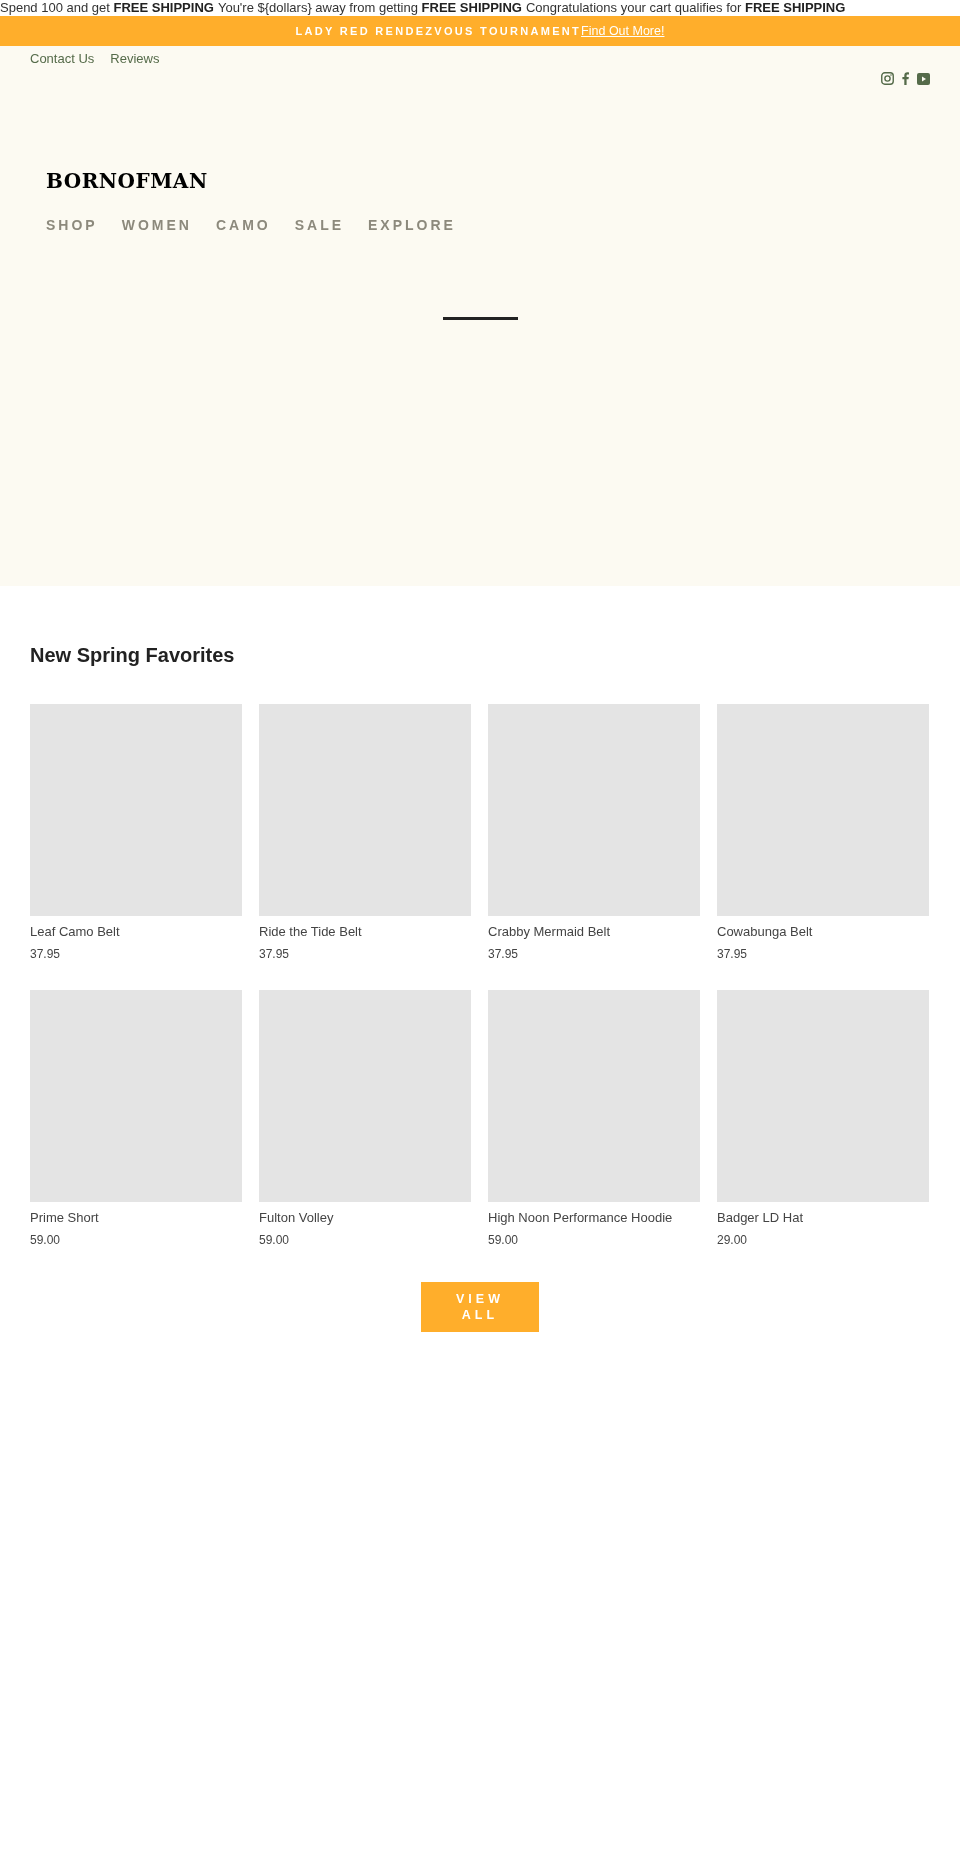 The image size is (960, 1875). Describe the element at coordinates (369, 8) in the screenshot. I see `shipping-message: You're ${dollars} away from getting FREE SHIPPING` at that location.